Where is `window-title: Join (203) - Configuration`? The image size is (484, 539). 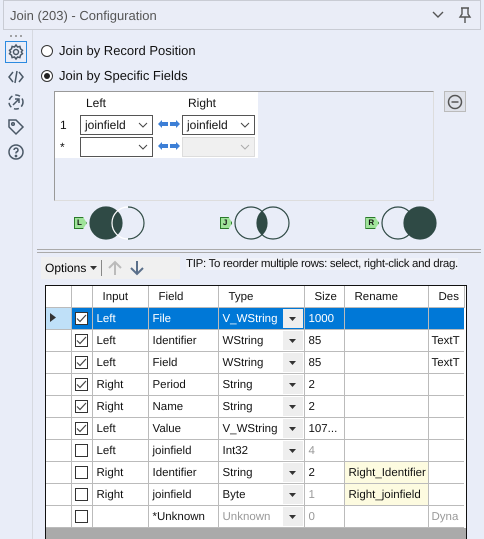 window-title: Join (203) - Configuration is located at coordinates (84, 15).